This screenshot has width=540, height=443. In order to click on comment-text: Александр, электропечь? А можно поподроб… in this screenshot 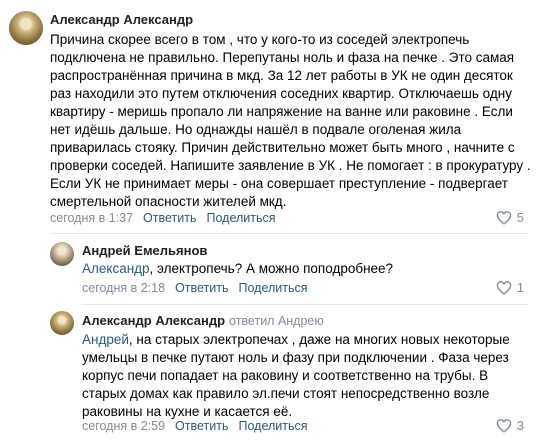, I will do `click(237, 269)`.